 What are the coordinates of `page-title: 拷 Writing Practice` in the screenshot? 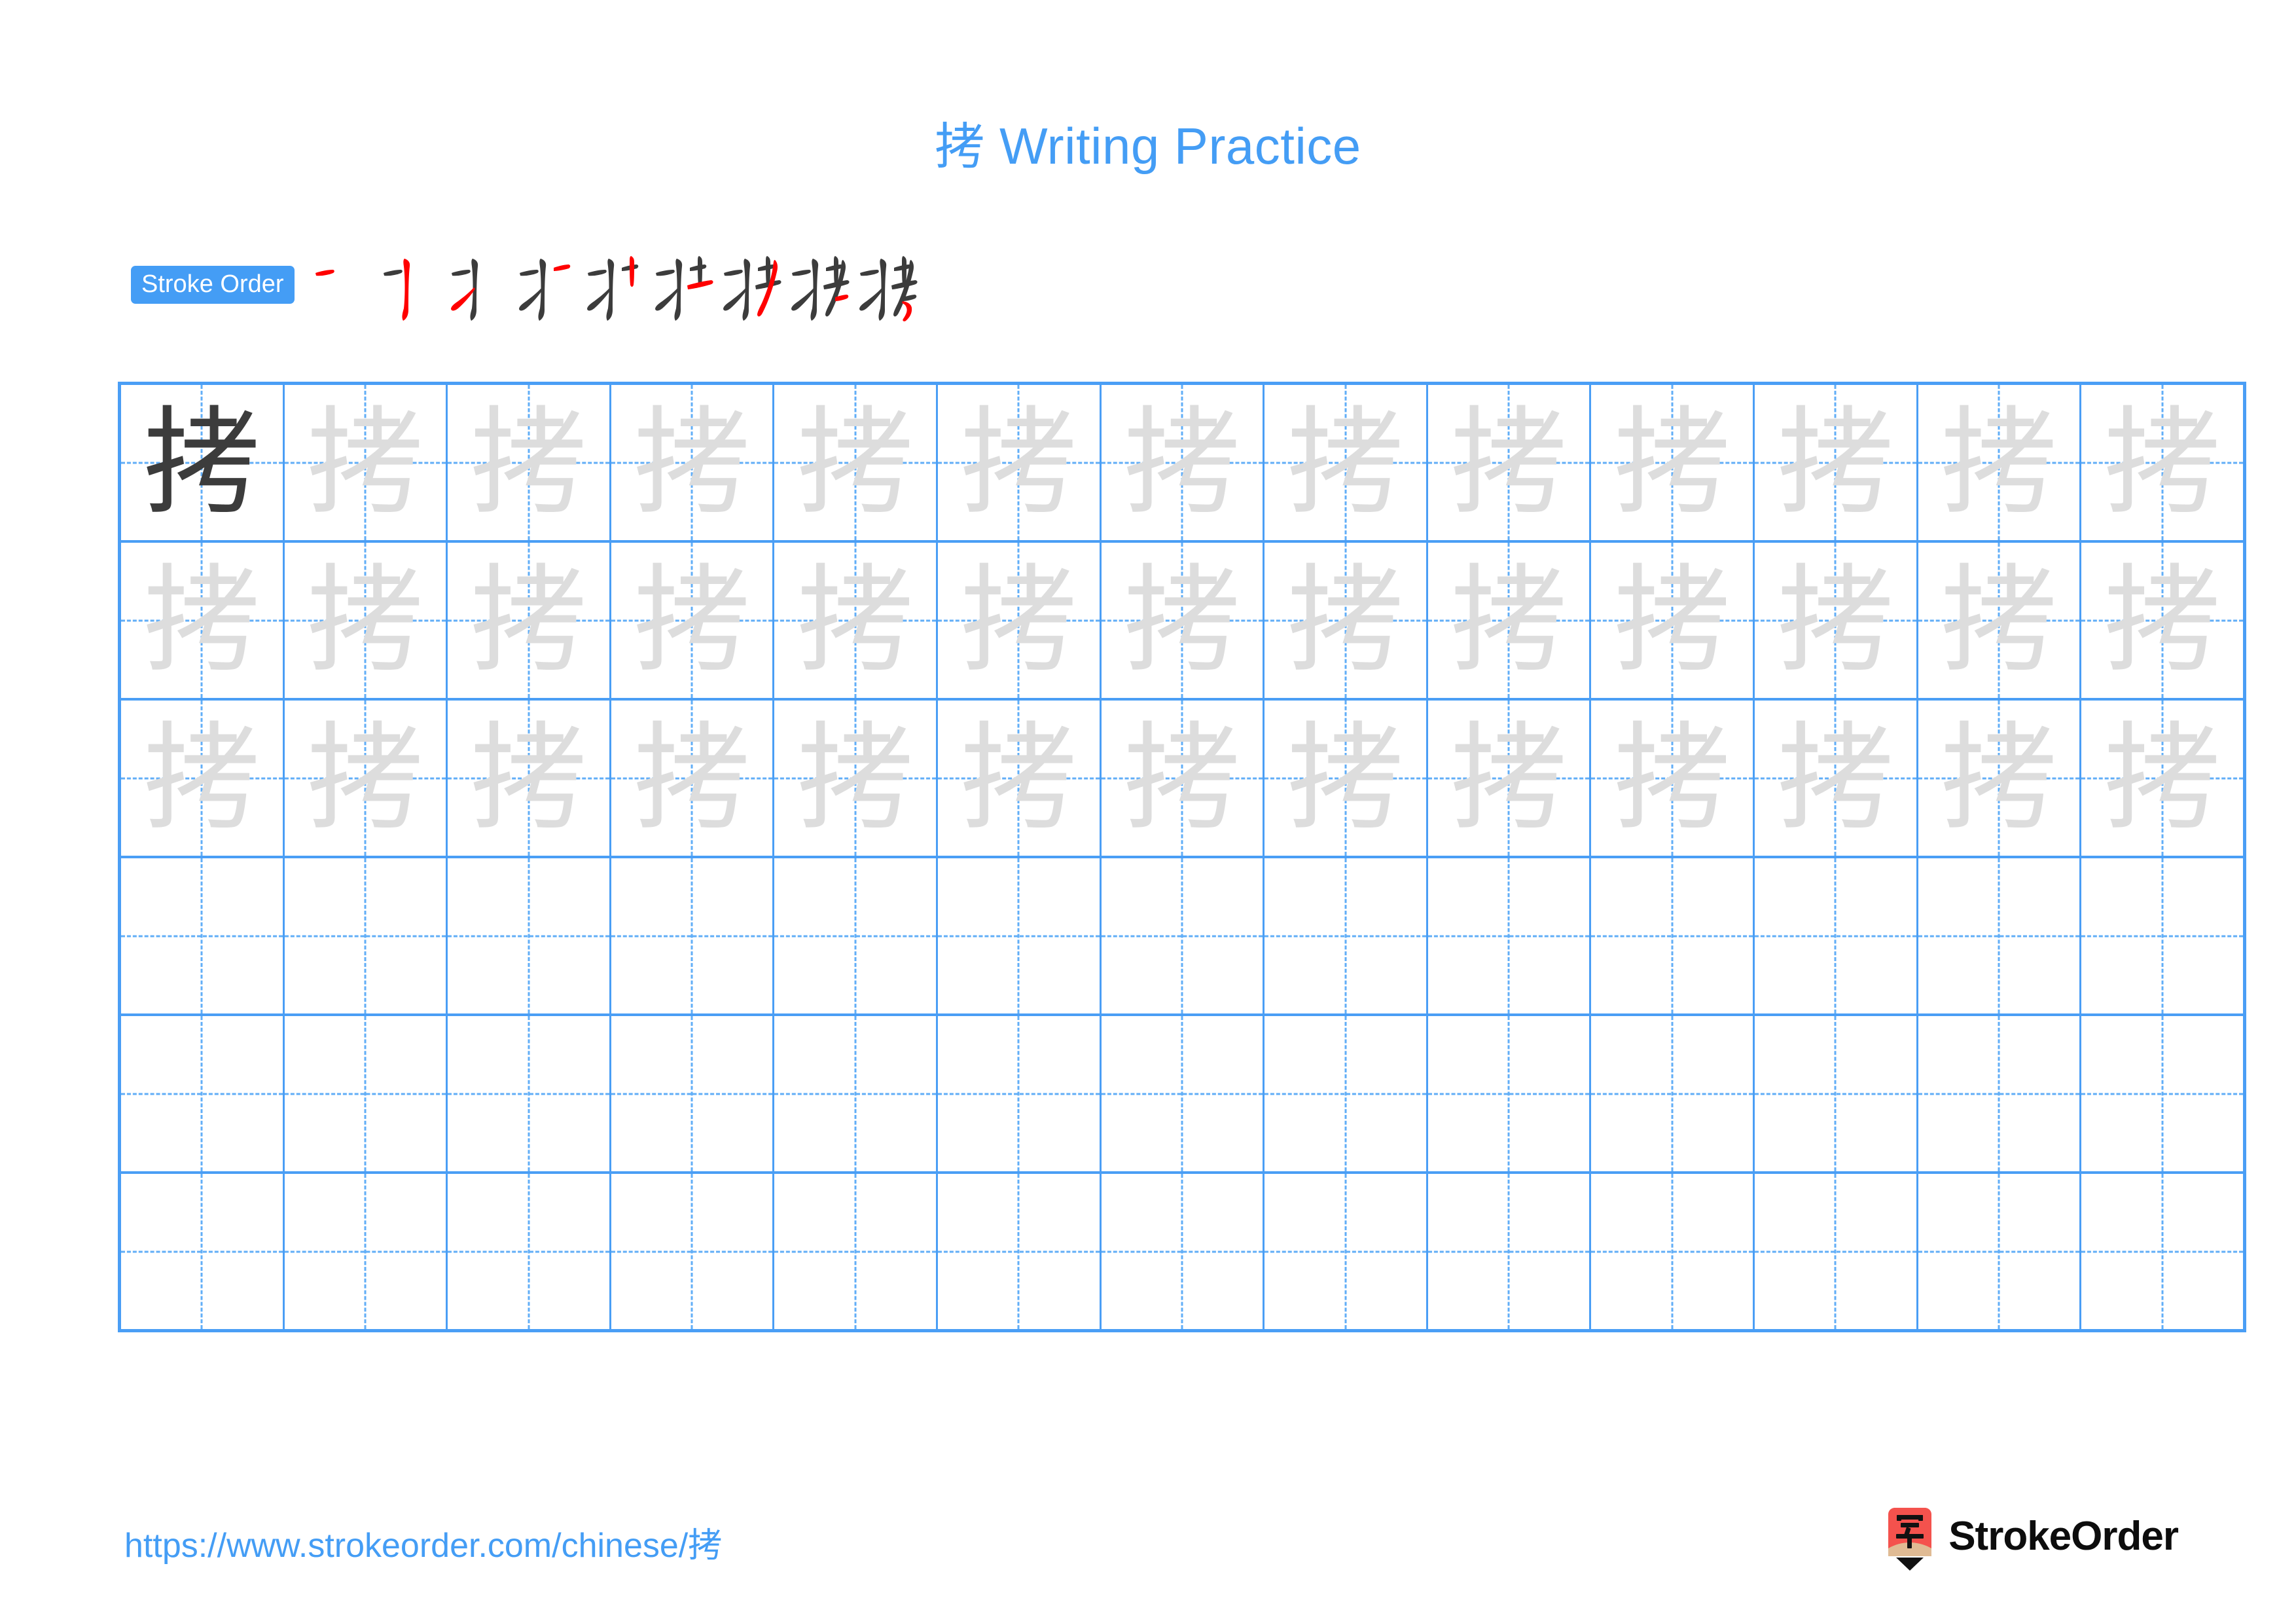 It's located at (1148, 142).